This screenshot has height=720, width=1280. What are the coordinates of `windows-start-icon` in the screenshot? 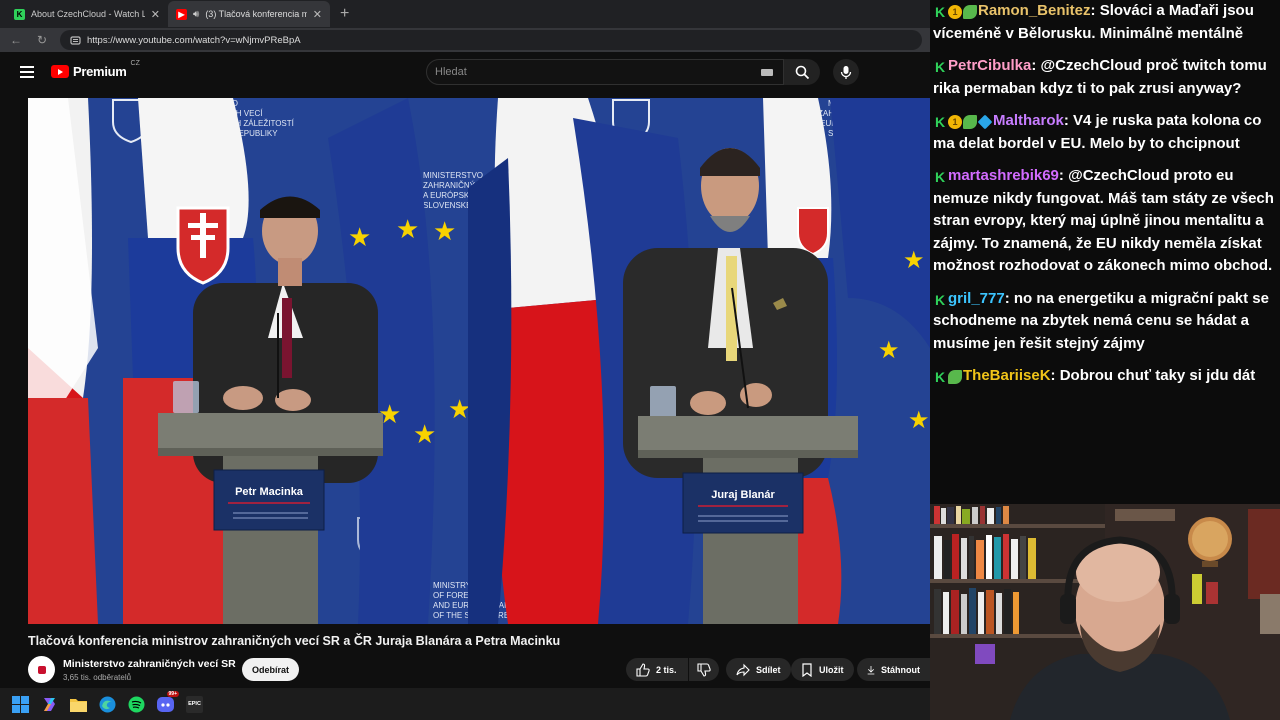 It's located at (20, 704).